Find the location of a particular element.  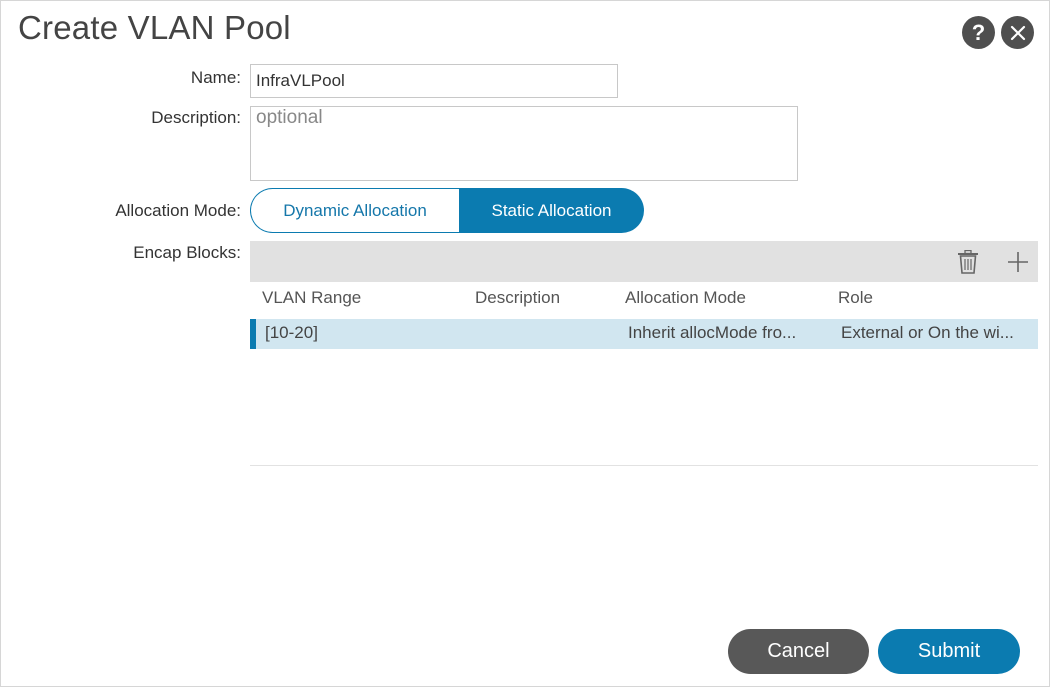

description-field is located at coordinates (524, 143).